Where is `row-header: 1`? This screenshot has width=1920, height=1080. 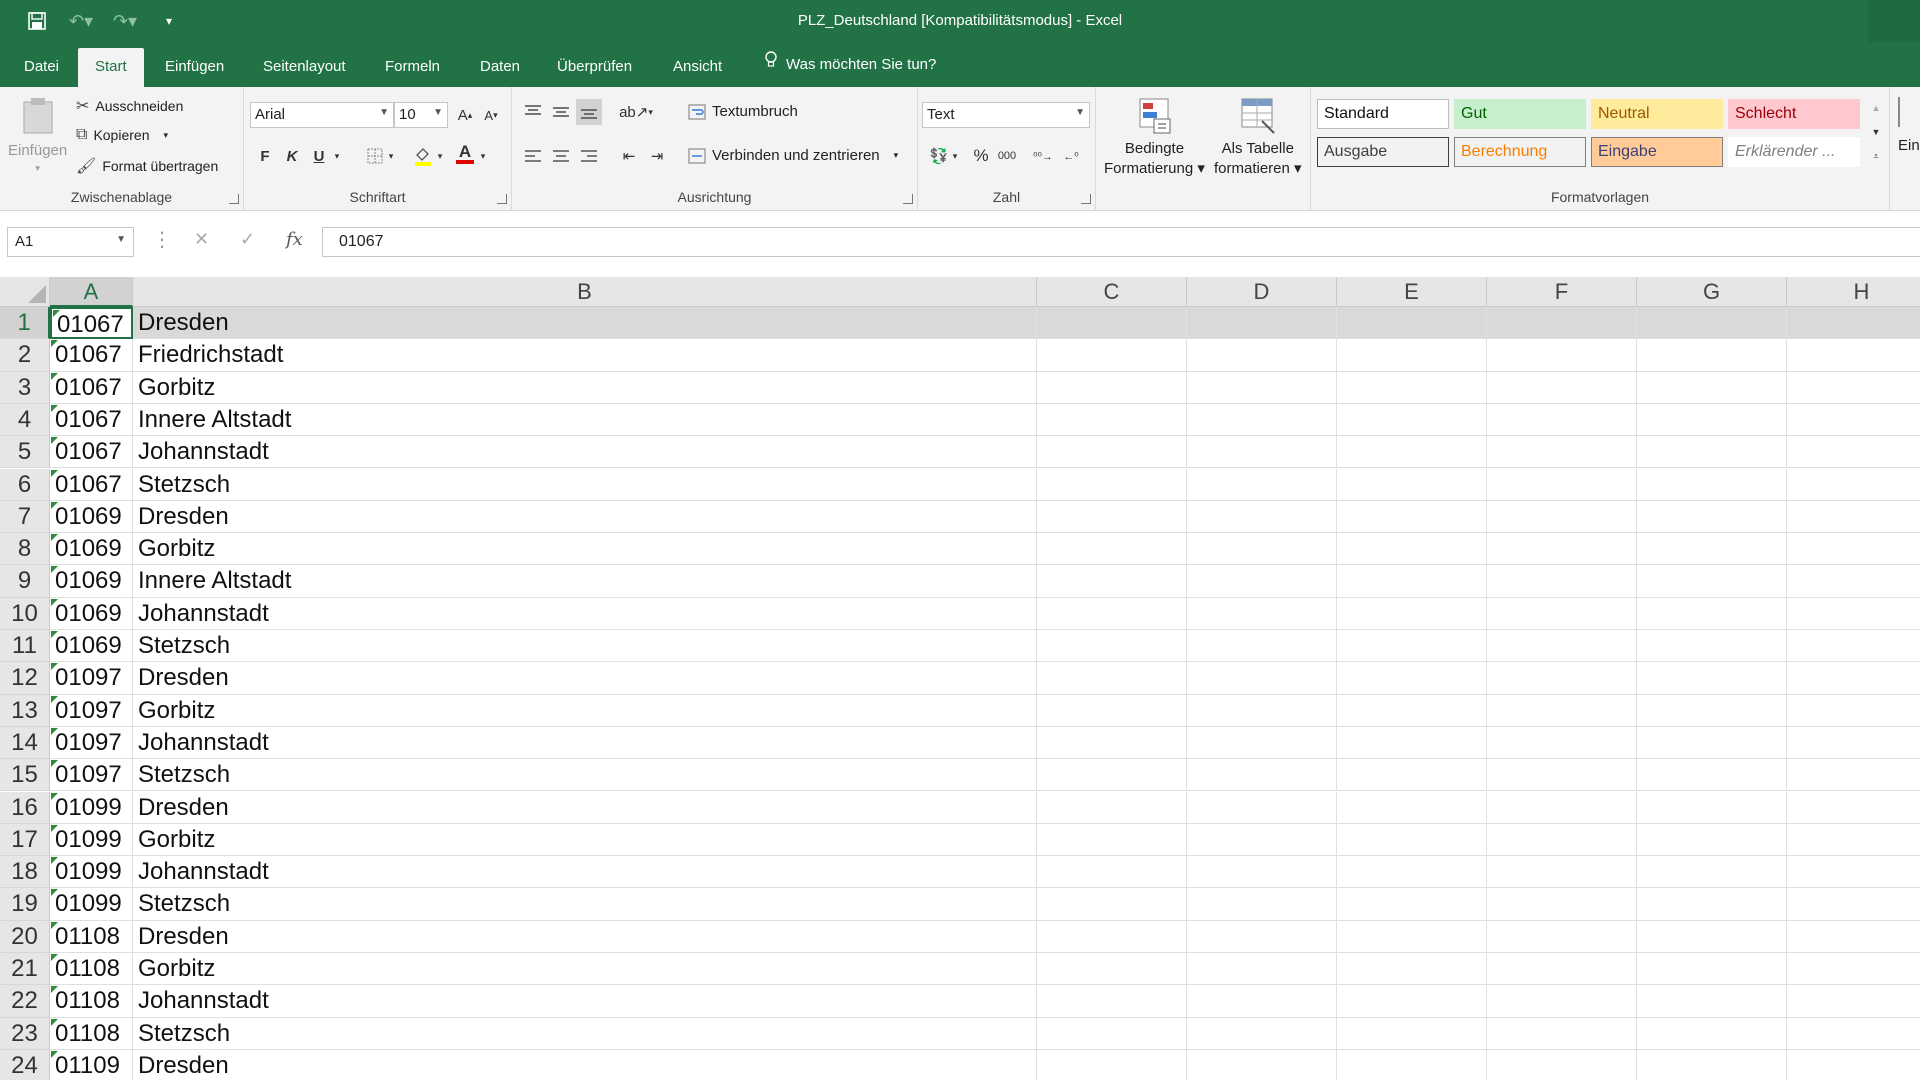
row-header: 1 is located at coordinates (25, 323).